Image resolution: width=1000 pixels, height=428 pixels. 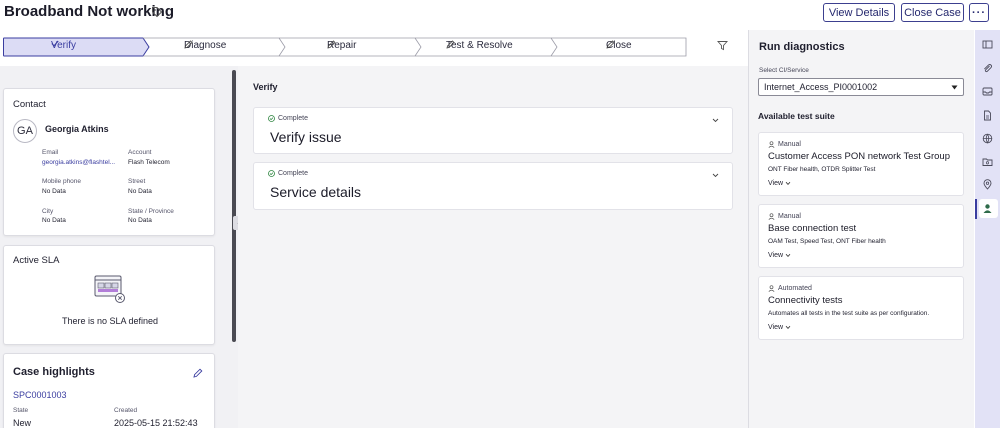 I want to click on section-title: Service details, so click(x=316, y=192).